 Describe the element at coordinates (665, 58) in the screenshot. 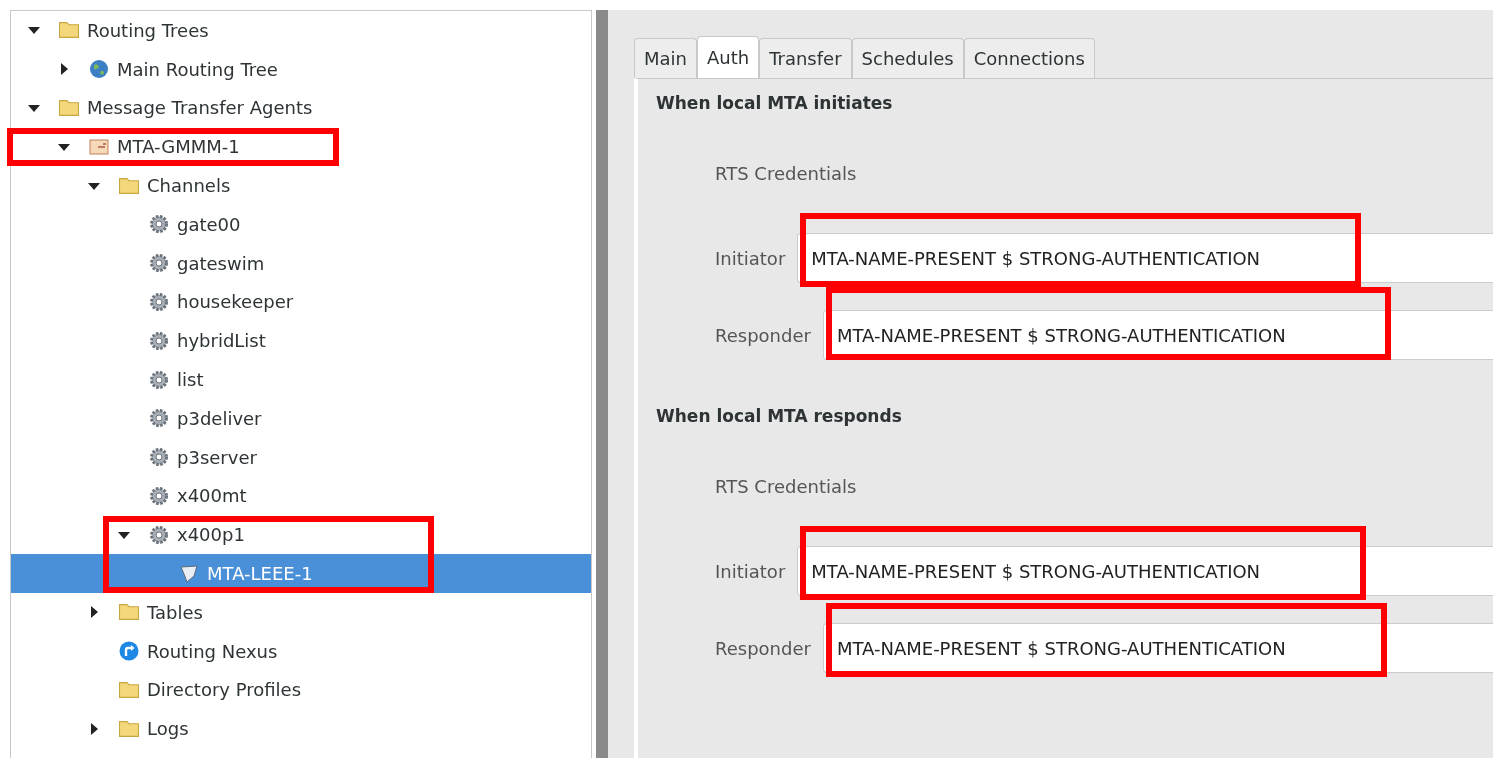

I see `tab: Main` at that location.